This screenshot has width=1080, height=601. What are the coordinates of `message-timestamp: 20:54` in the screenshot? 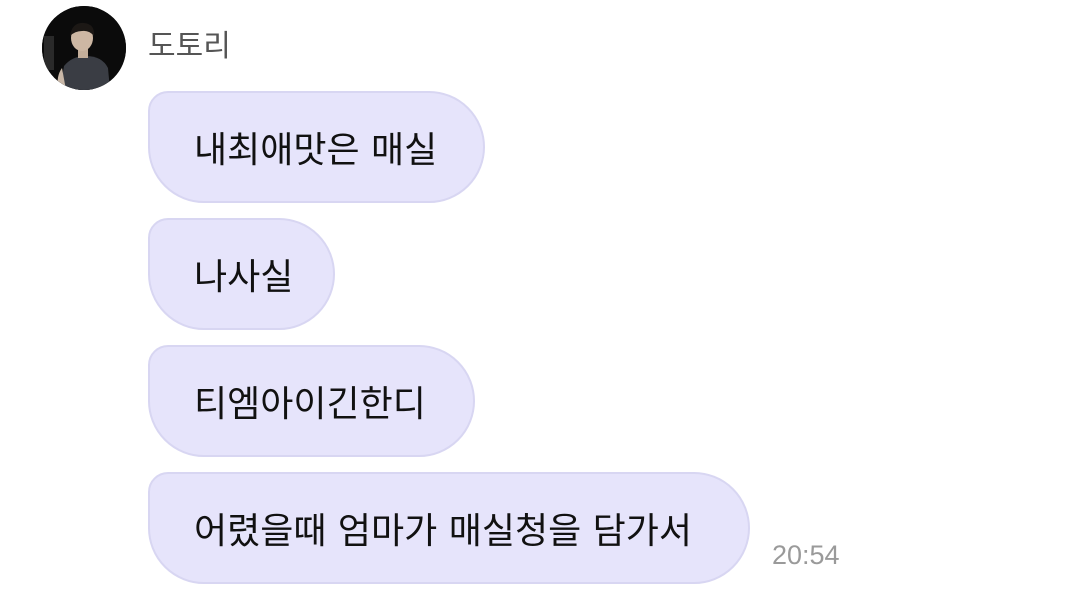 It's located at (806, 555).